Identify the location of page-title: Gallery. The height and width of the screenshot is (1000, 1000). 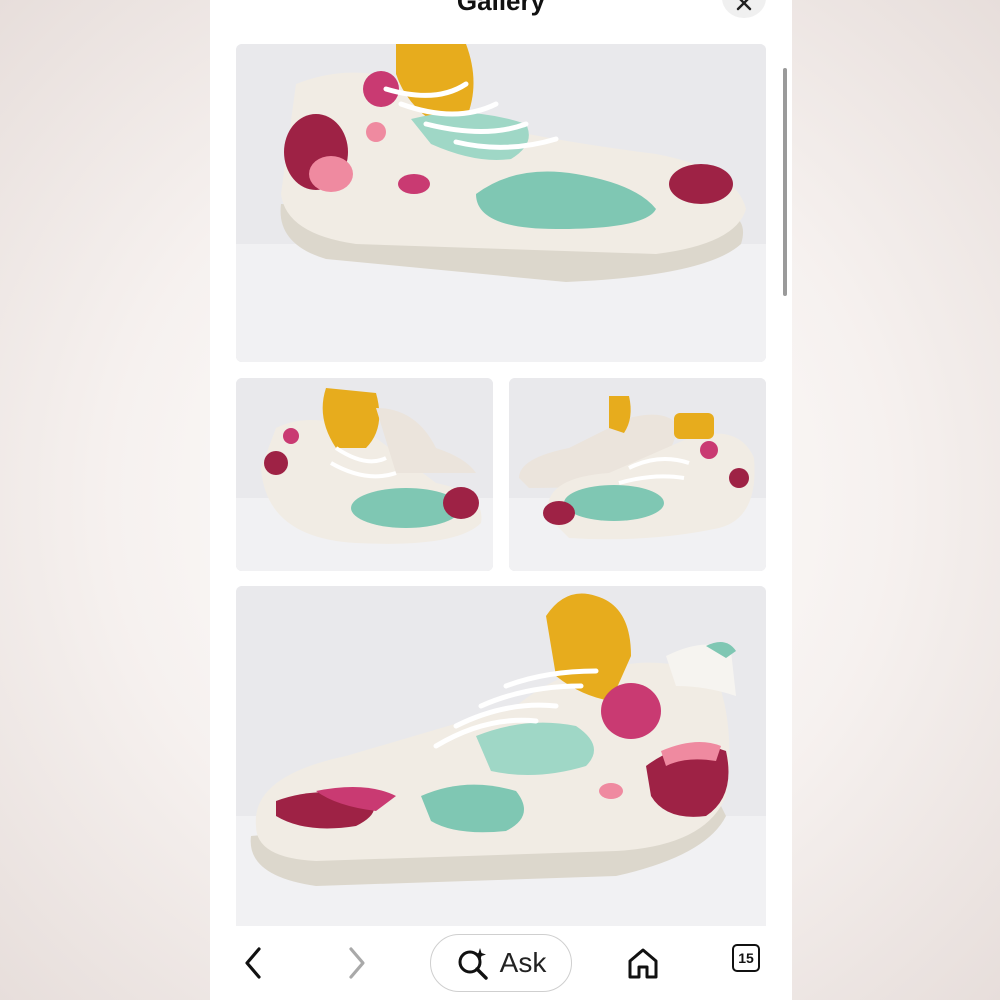
(501, 8).